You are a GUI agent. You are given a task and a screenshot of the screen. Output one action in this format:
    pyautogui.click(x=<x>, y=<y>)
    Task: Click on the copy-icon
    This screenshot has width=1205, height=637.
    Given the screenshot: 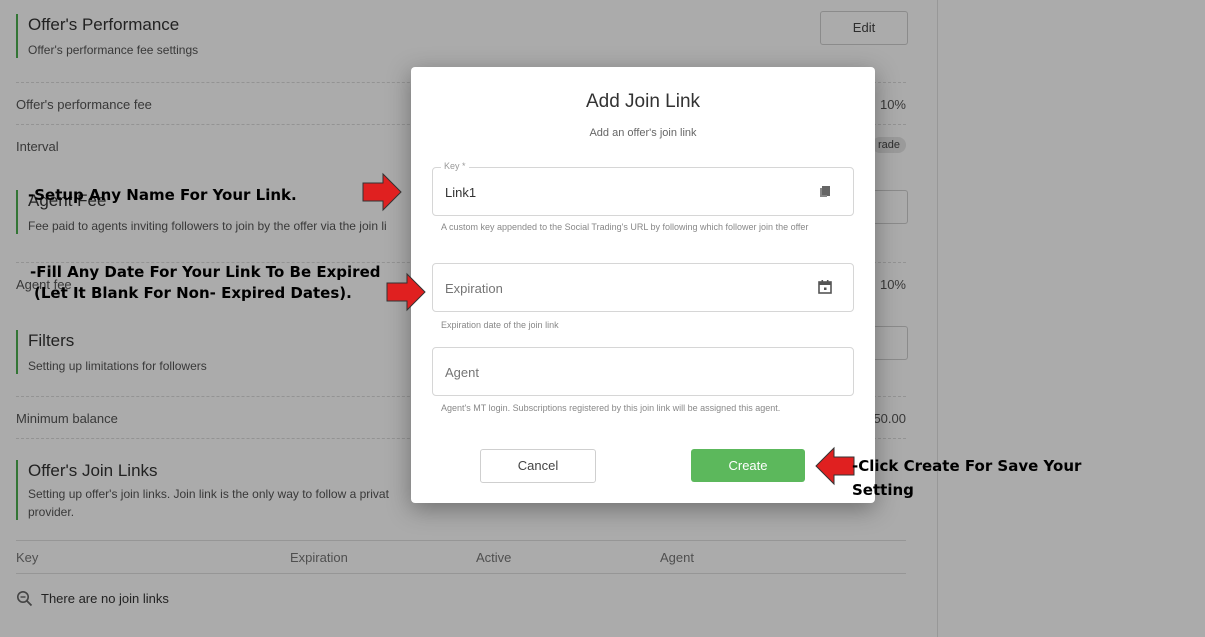 What is the action you would take?
    pyautogui.click(x=825, y=191)
    